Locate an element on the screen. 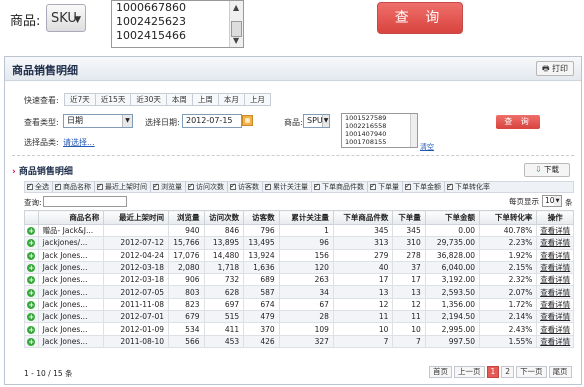 The width and height of the screenshot is (584, 387). detail-section-title: › 商品销售明细 is located at coordinates (42, 170).